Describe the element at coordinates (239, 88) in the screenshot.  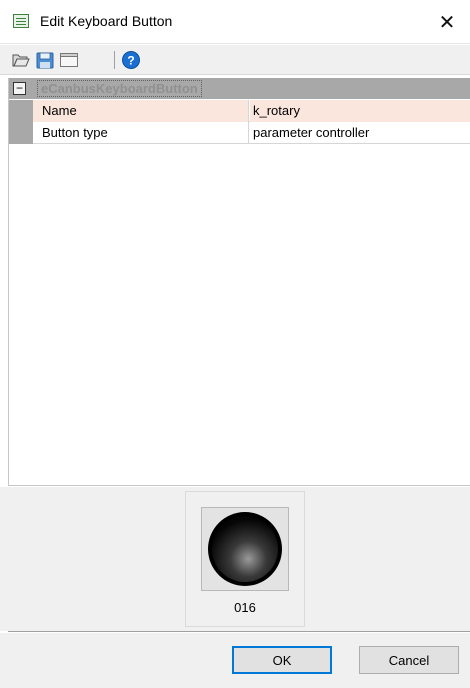
I see `category-row: − eCanbusKeyboardButton` at that location.